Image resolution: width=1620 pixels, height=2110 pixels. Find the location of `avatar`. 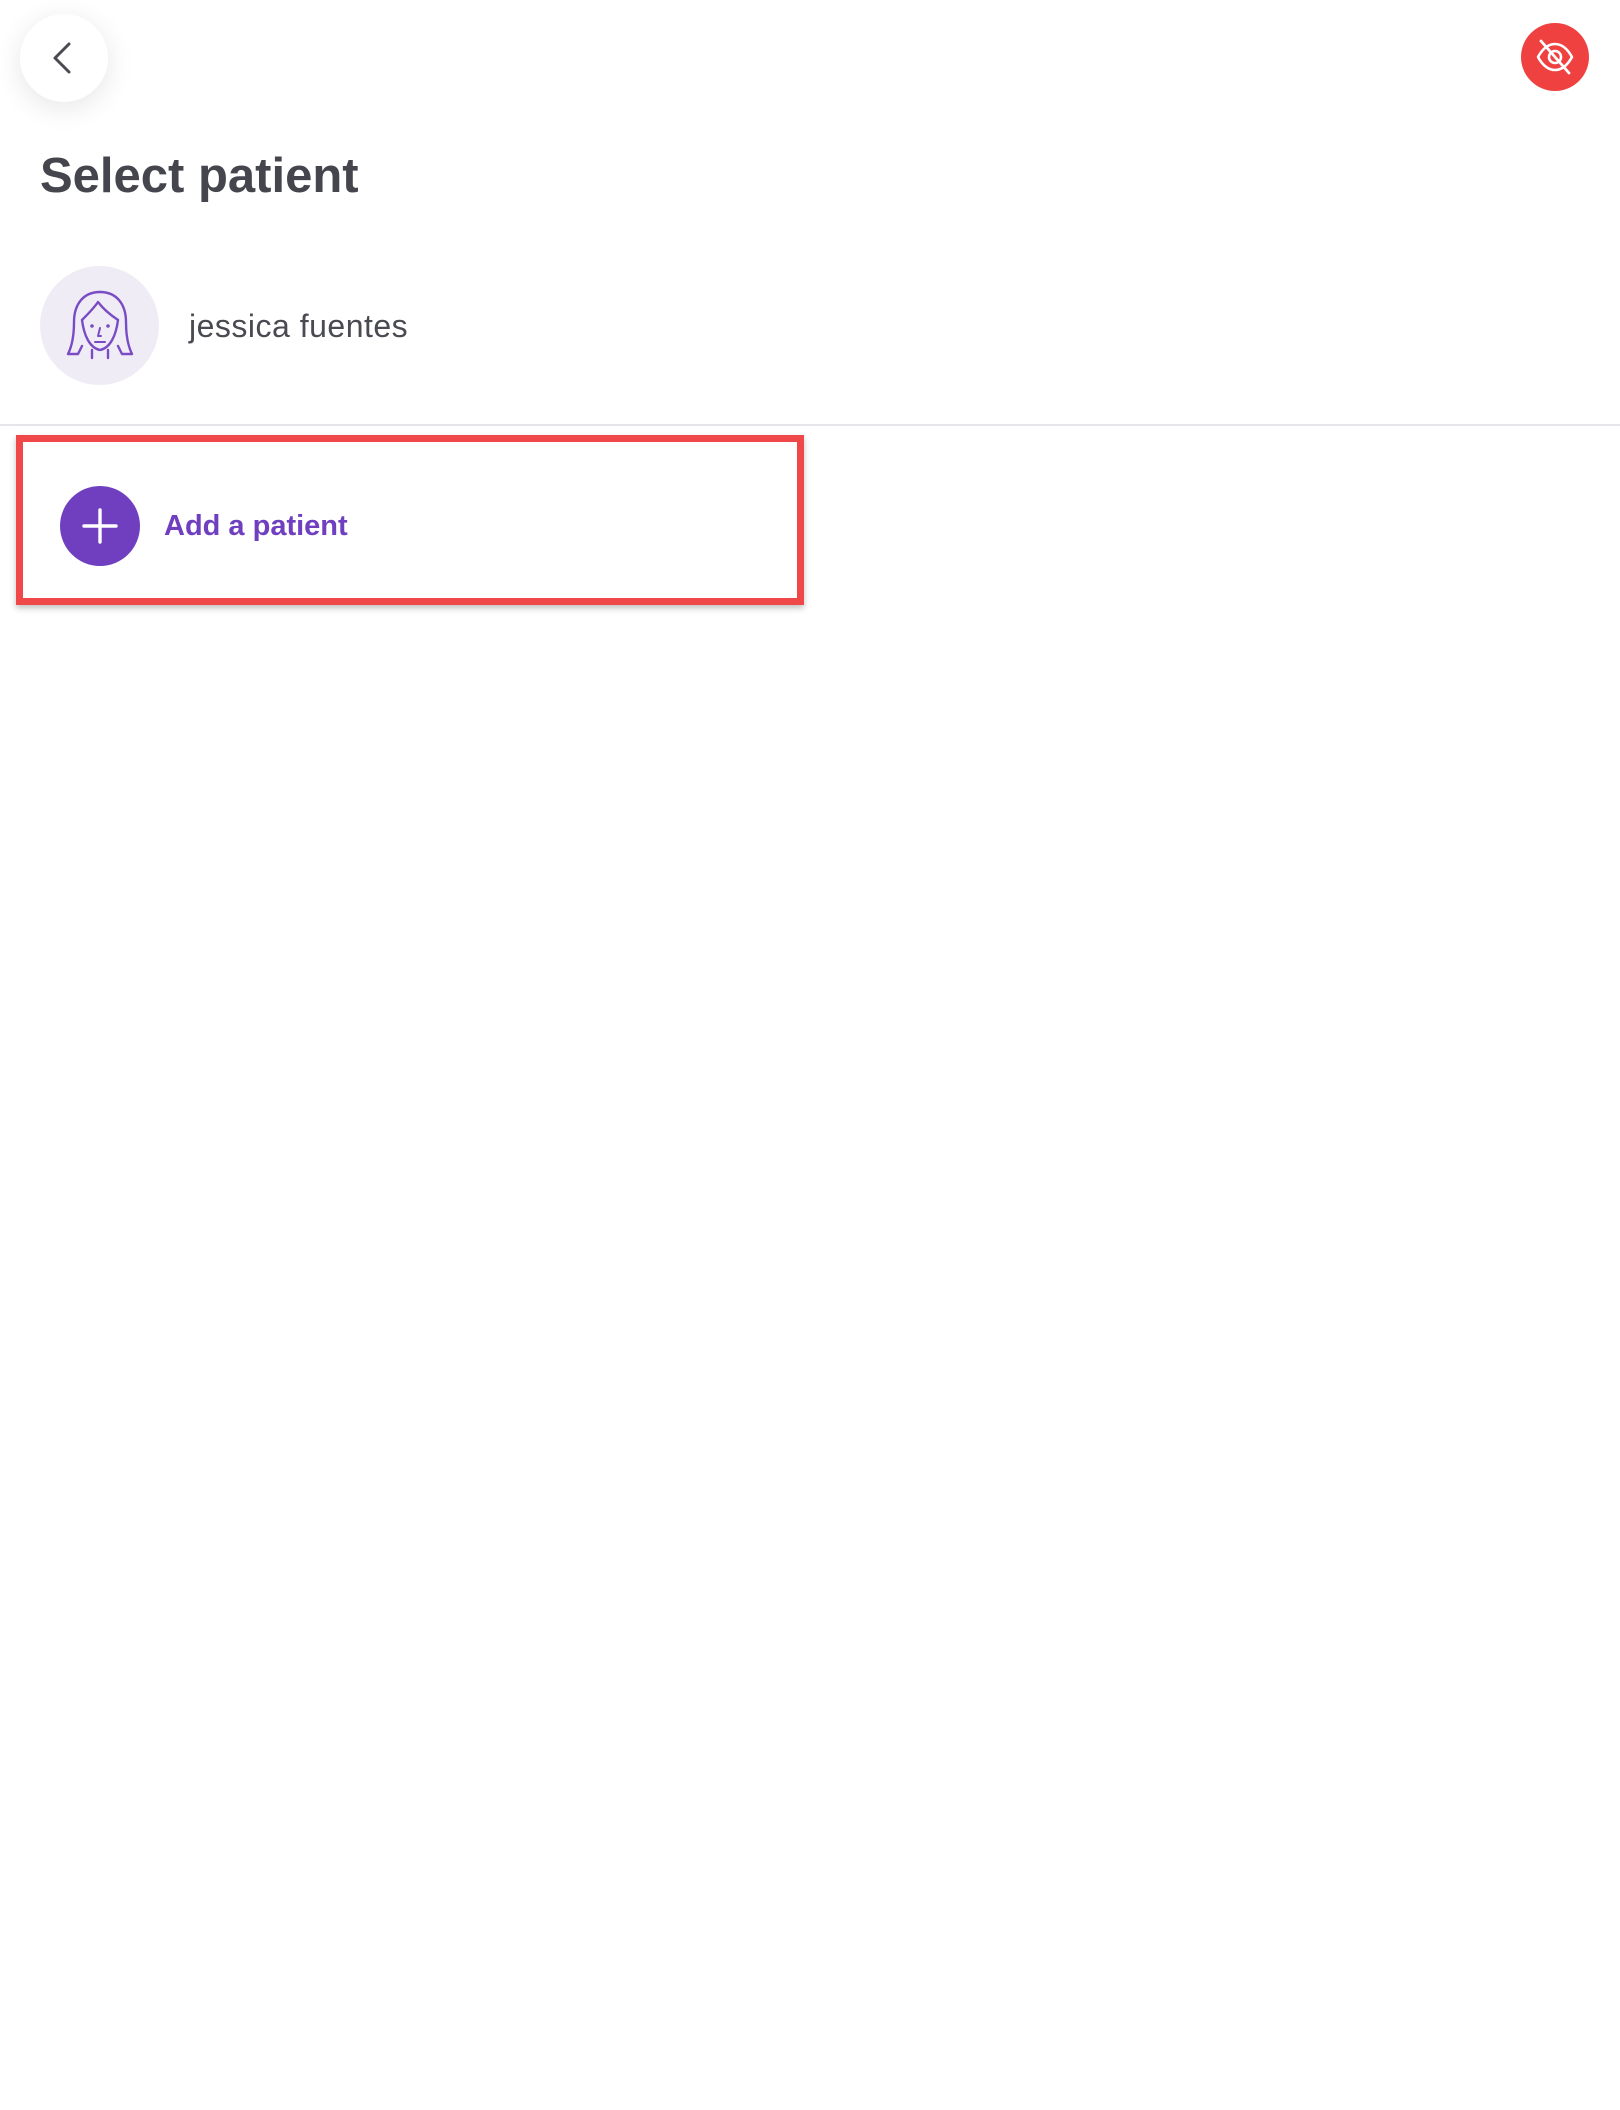

avatar is located at coordinates (99, 325).